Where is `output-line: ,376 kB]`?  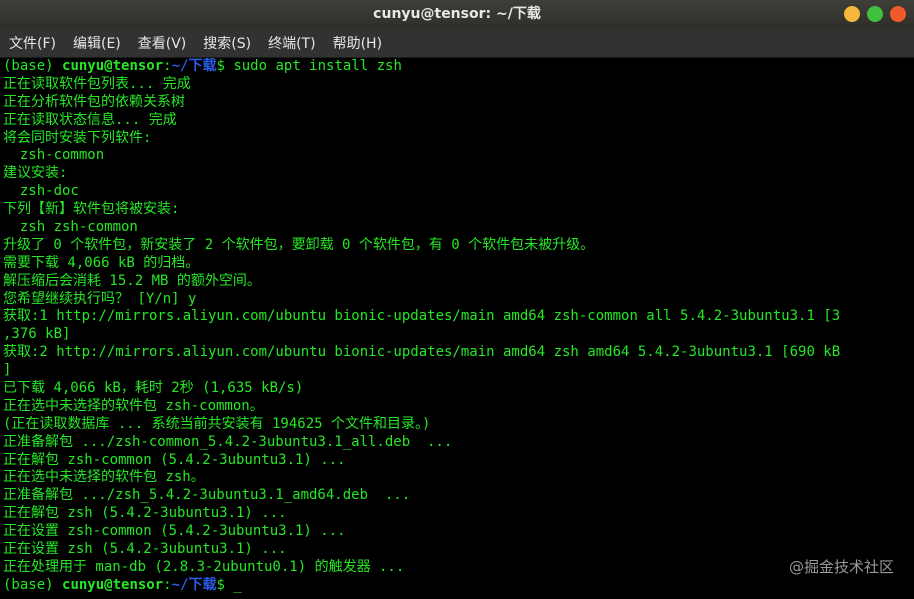
output-line: ,376 kB] is located at coordinates (37, 334).